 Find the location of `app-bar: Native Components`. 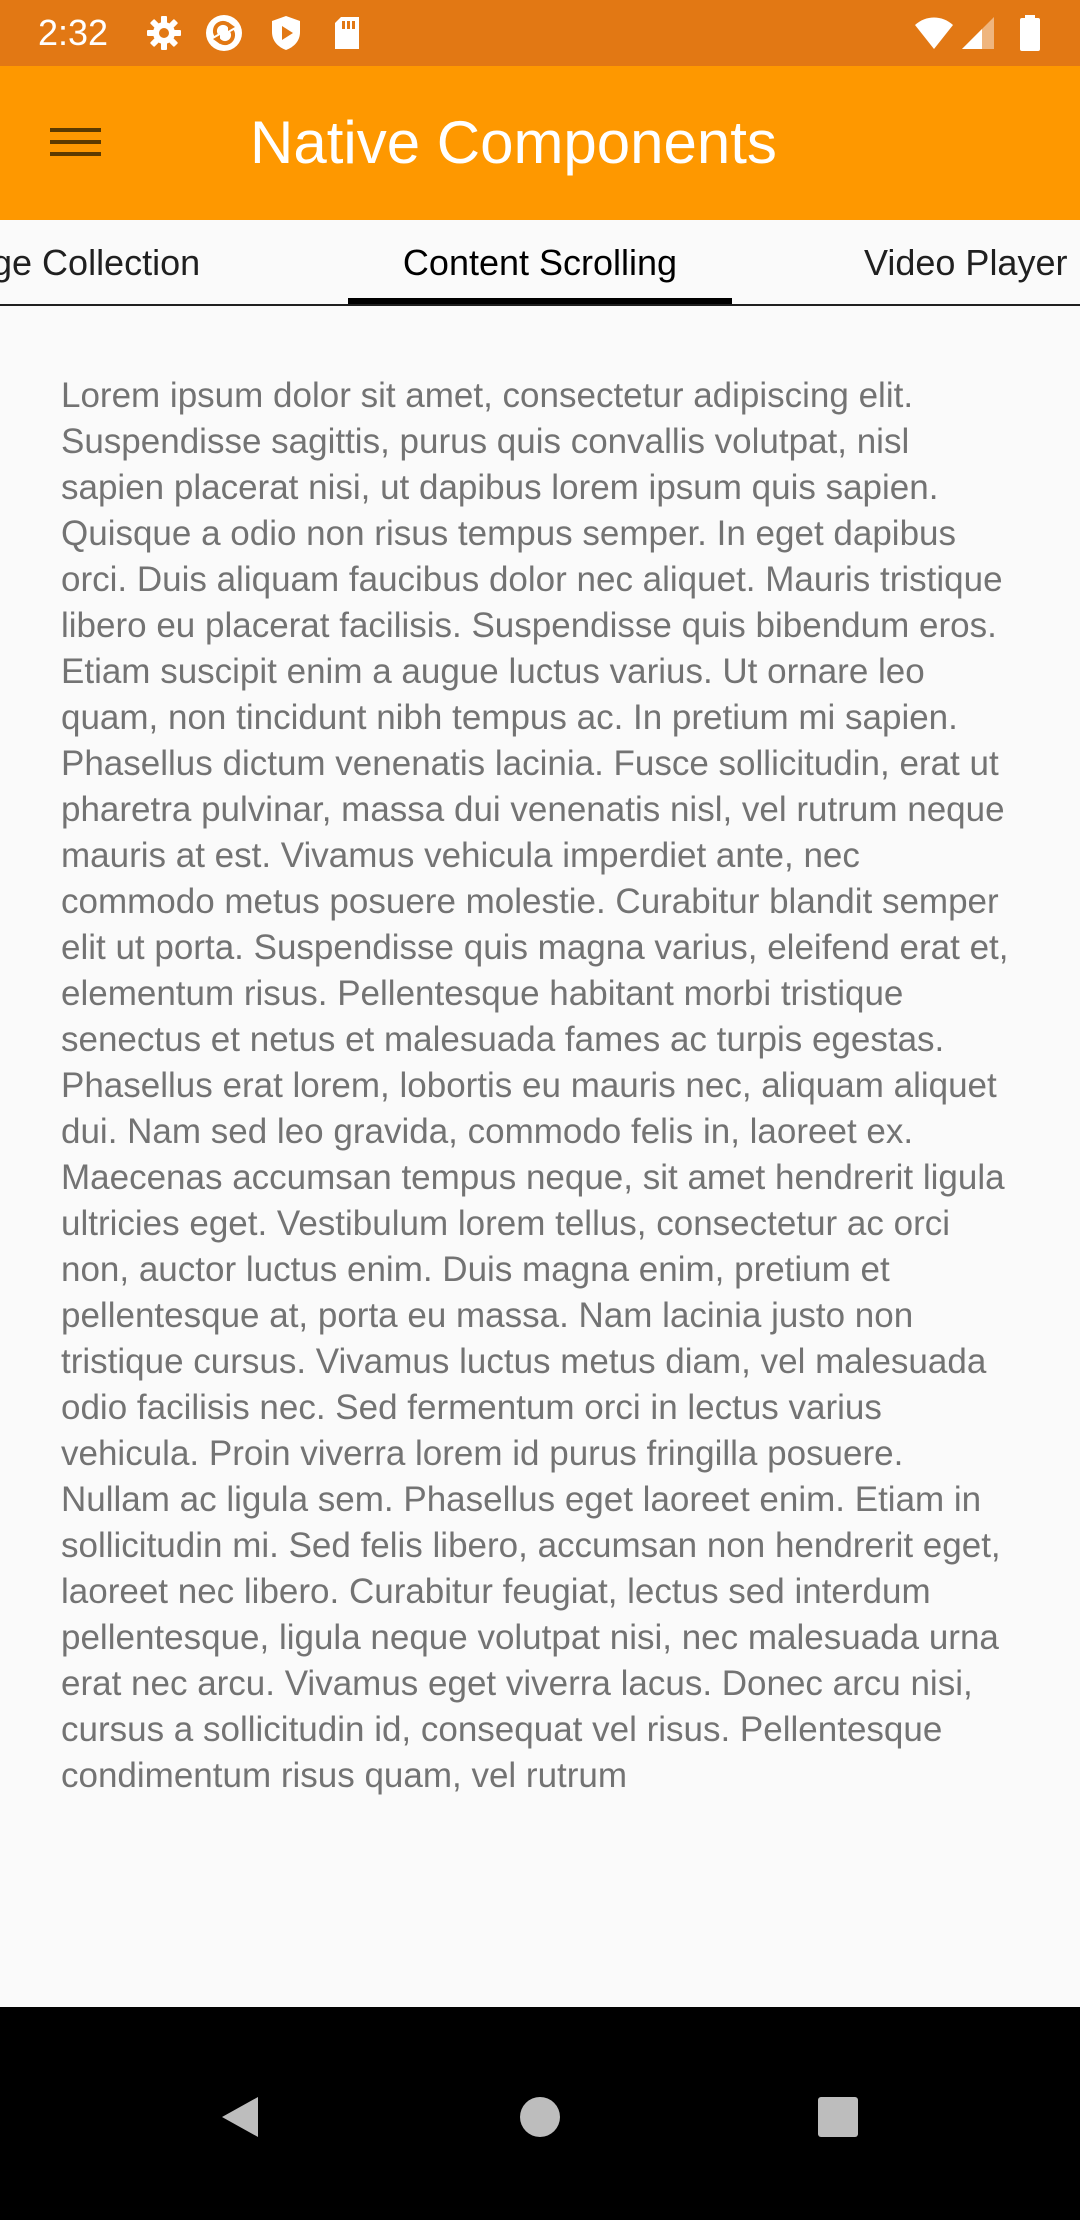

app-bar: Native Components is located at coordinates (540, 143).